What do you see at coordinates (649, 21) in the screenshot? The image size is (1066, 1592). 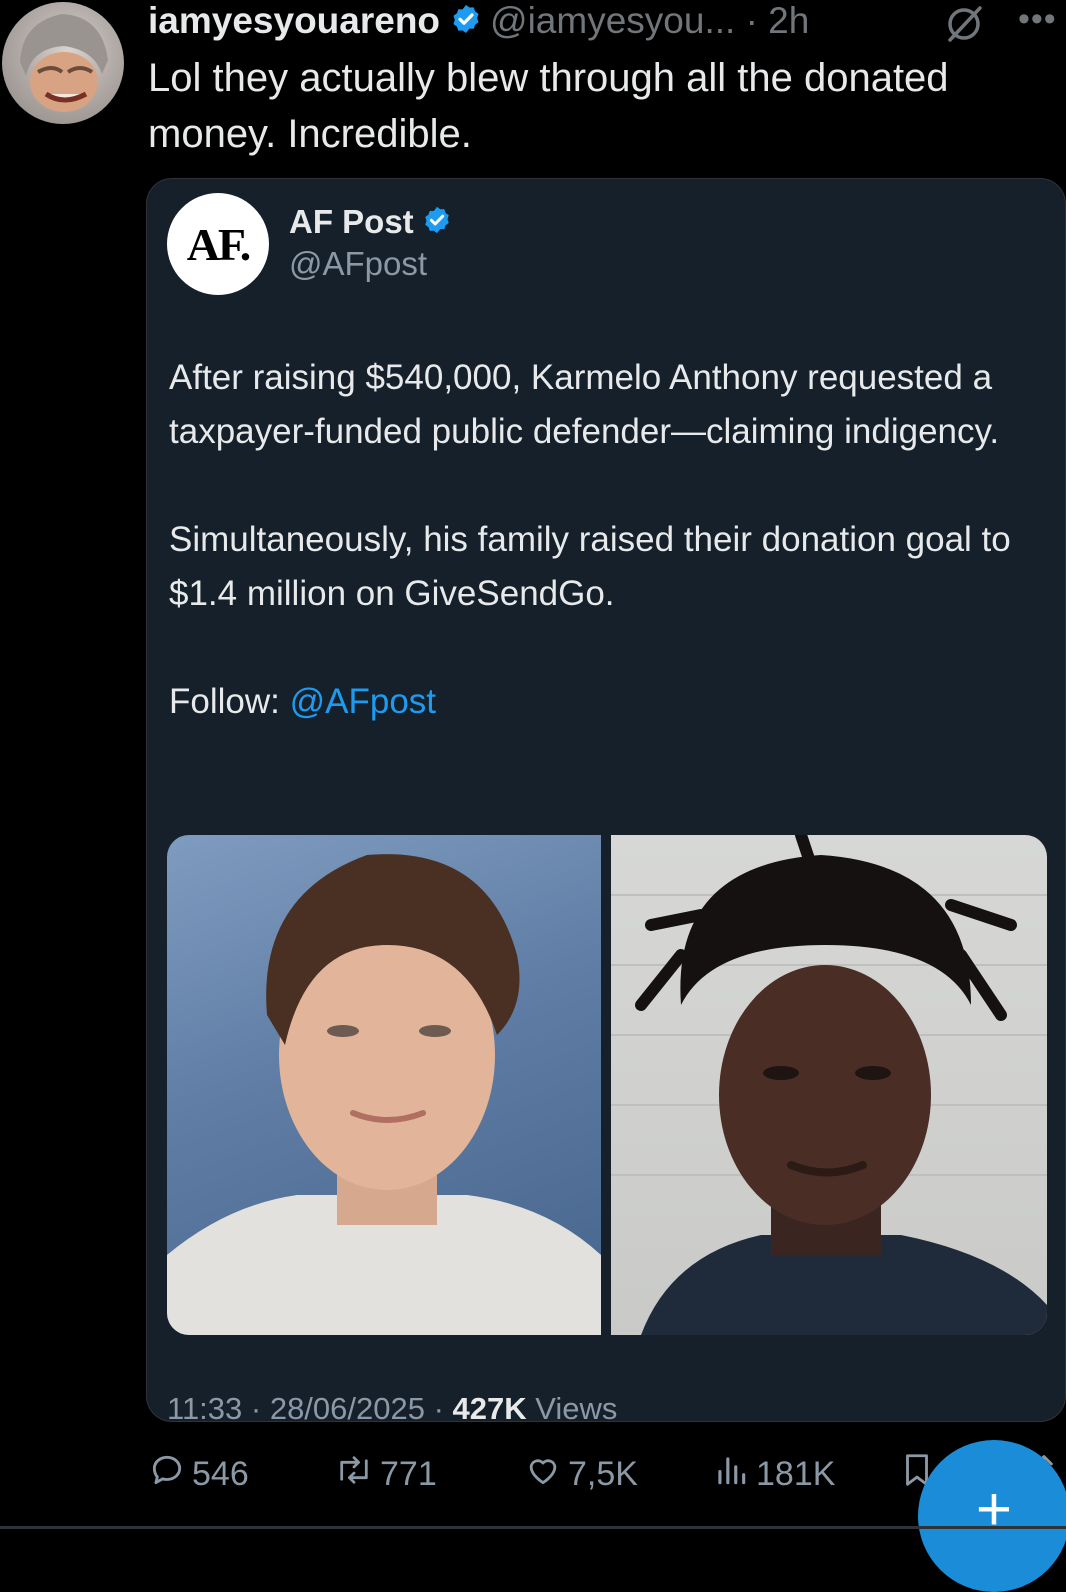 I see `author-handle-time: @iamyesyou... · 2h` at bounding box center [649, 21].